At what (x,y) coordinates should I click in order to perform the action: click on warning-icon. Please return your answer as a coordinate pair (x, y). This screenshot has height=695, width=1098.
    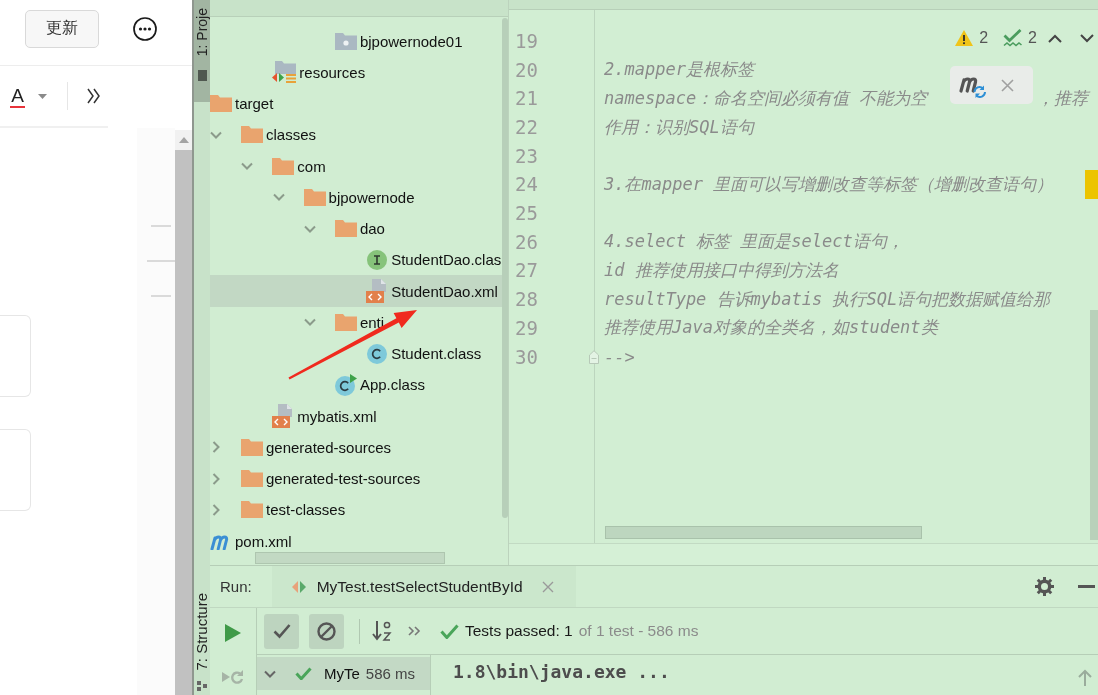
    Looking at the image, I should click on (964, 38).